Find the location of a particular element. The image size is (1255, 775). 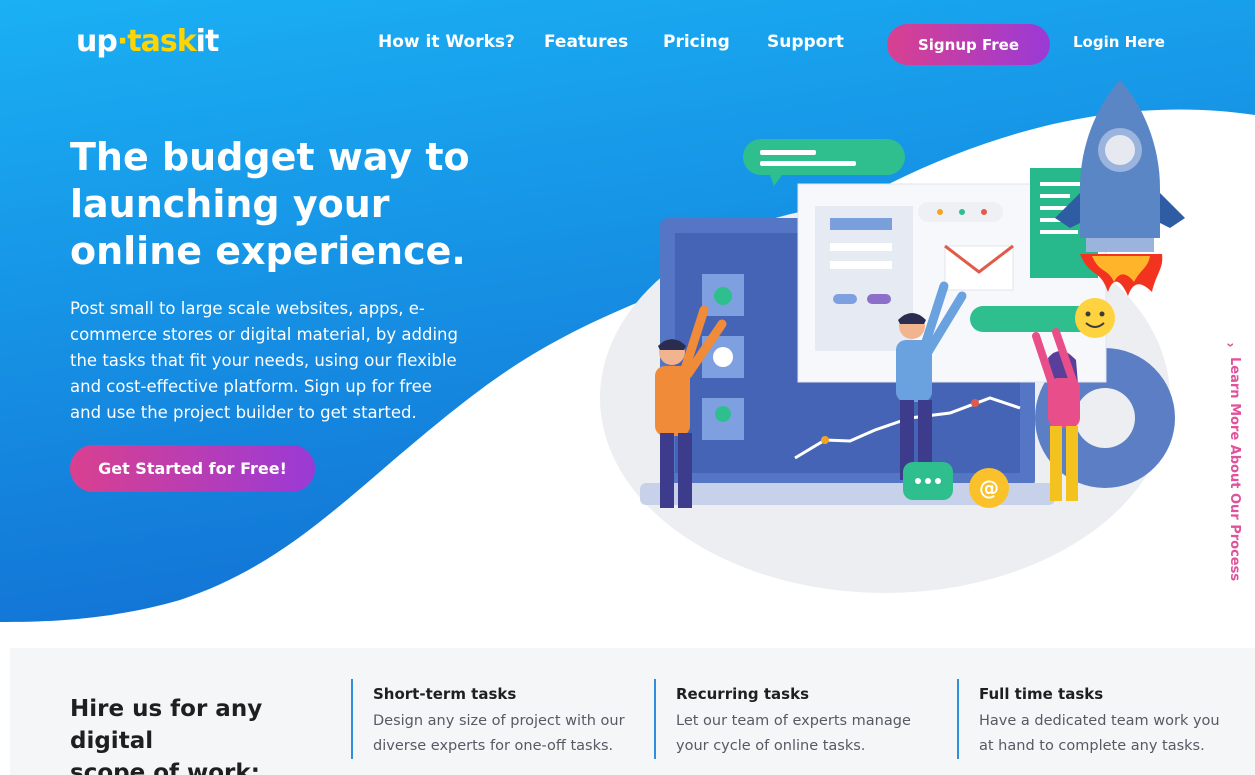

at-sign-icon: @ is located at coordinates (989, 488).